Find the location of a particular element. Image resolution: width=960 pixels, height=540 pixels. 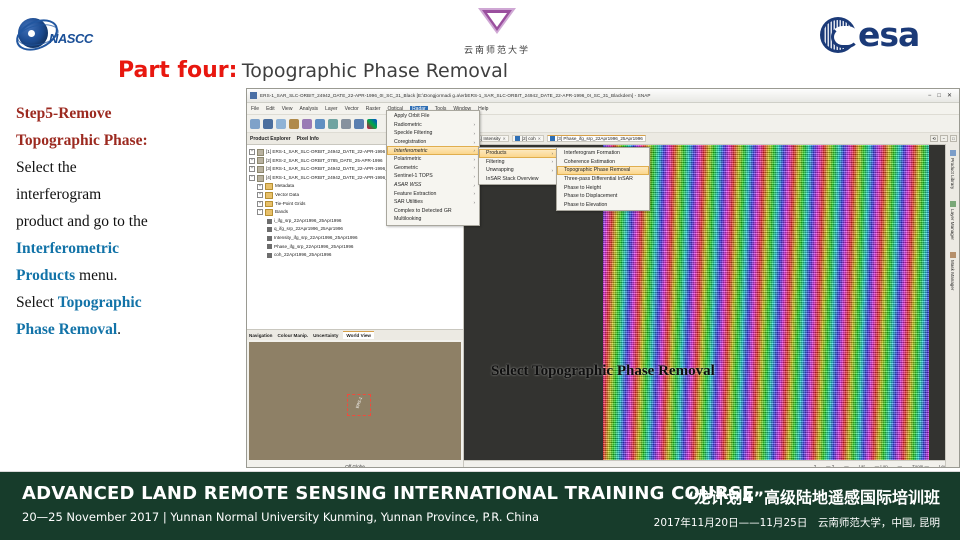

world-view-map: ERS-1 is located at coordinates (355, 401).